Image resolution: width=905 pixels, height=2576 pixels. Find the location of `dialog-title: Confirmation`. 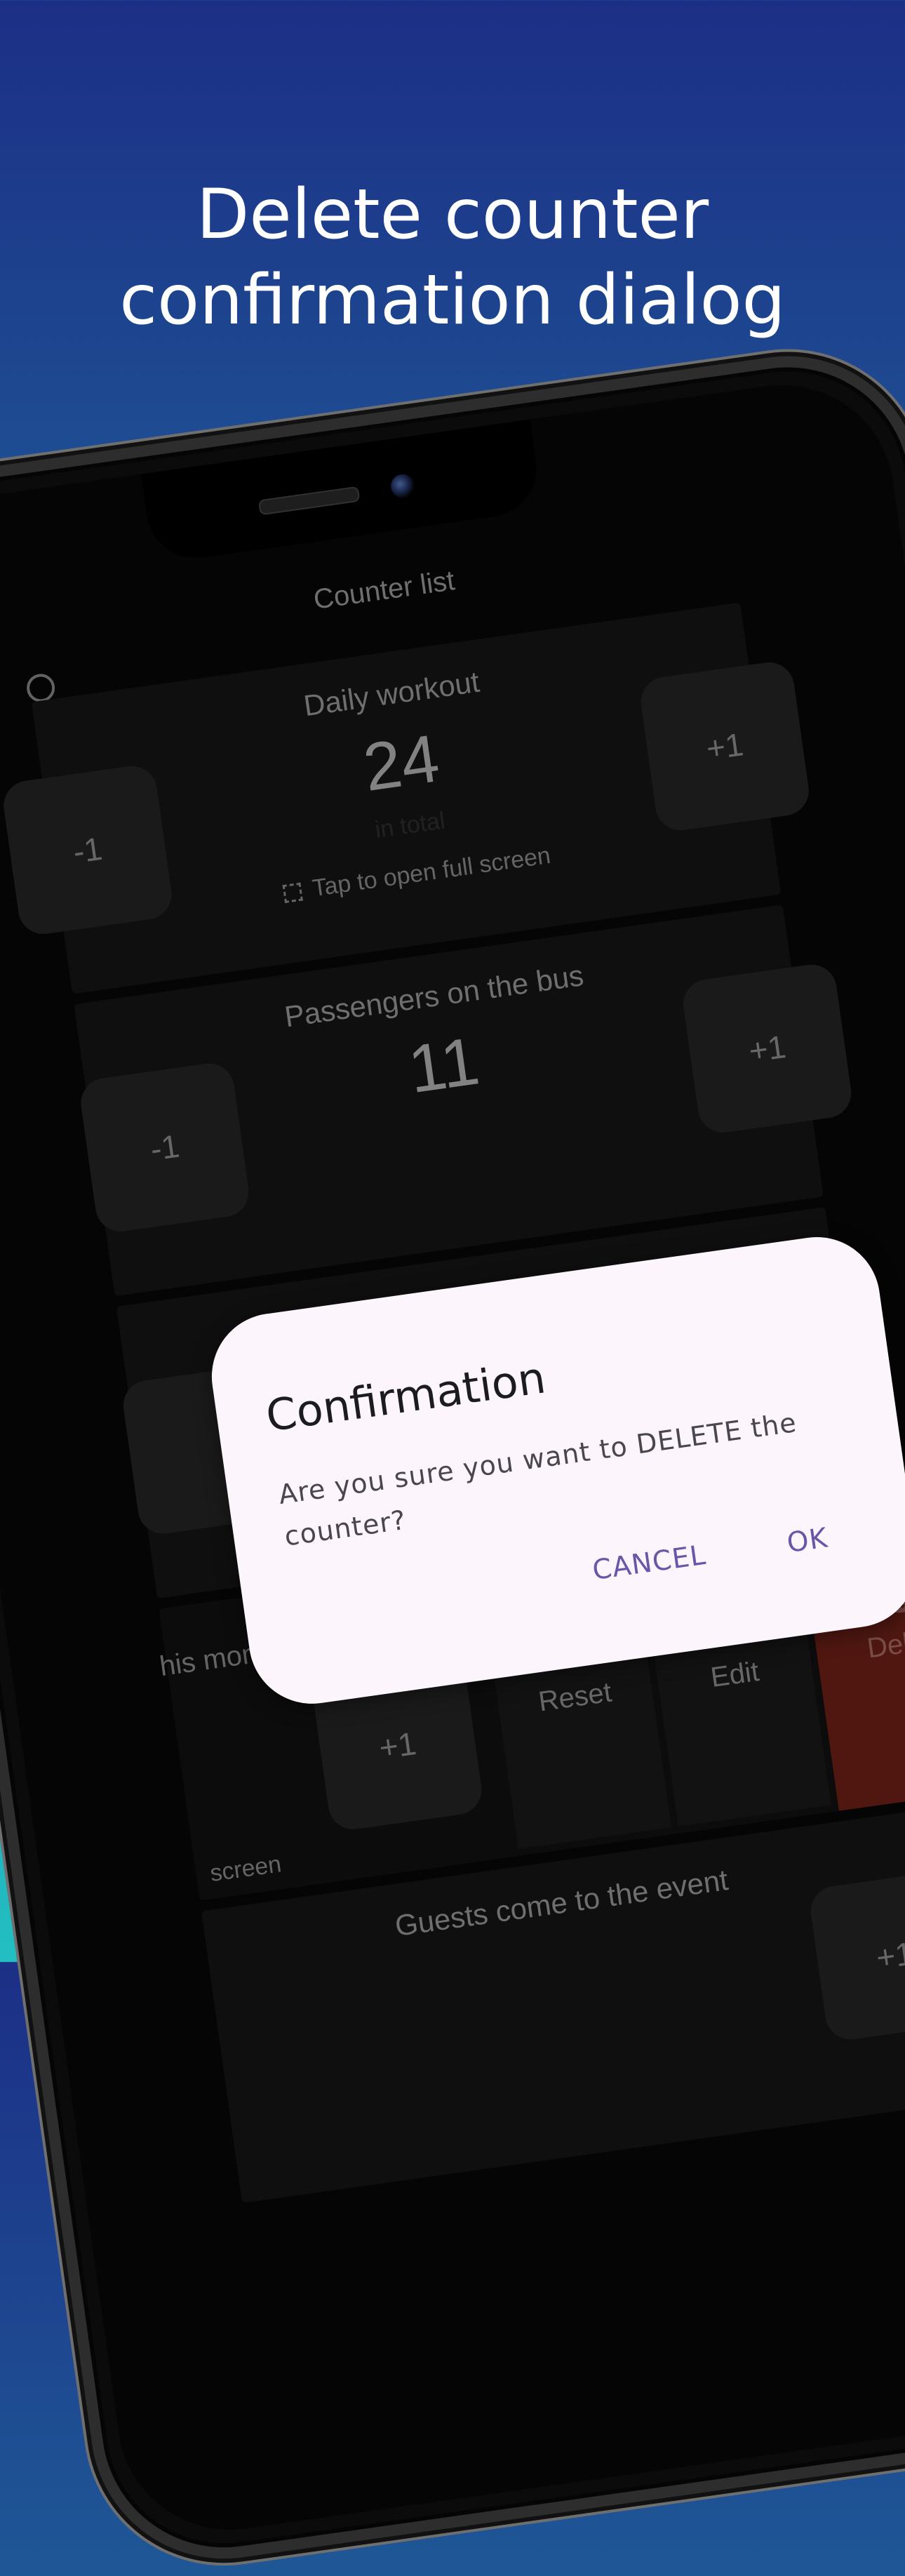

dialog-title: Confirmation is located at coordinates (405, 1397).